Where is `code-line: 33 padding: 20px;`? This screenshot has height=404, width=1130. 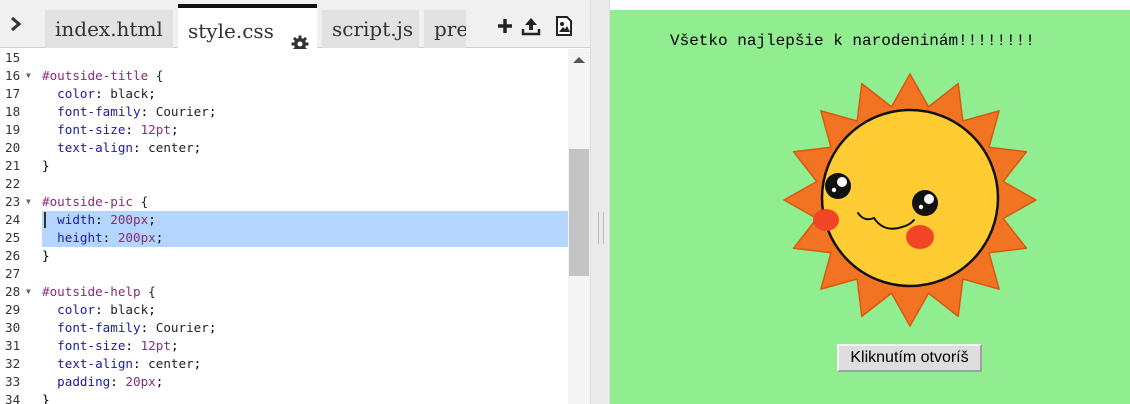 code-line: 33 padding: 20px; is located at coordinates (284, 382).